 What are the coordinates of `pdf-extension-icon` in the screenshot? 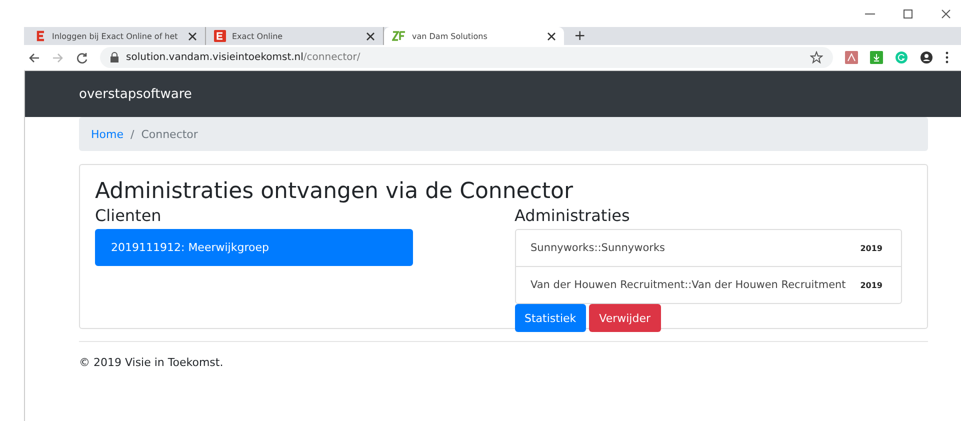 It's located at (851, 57).